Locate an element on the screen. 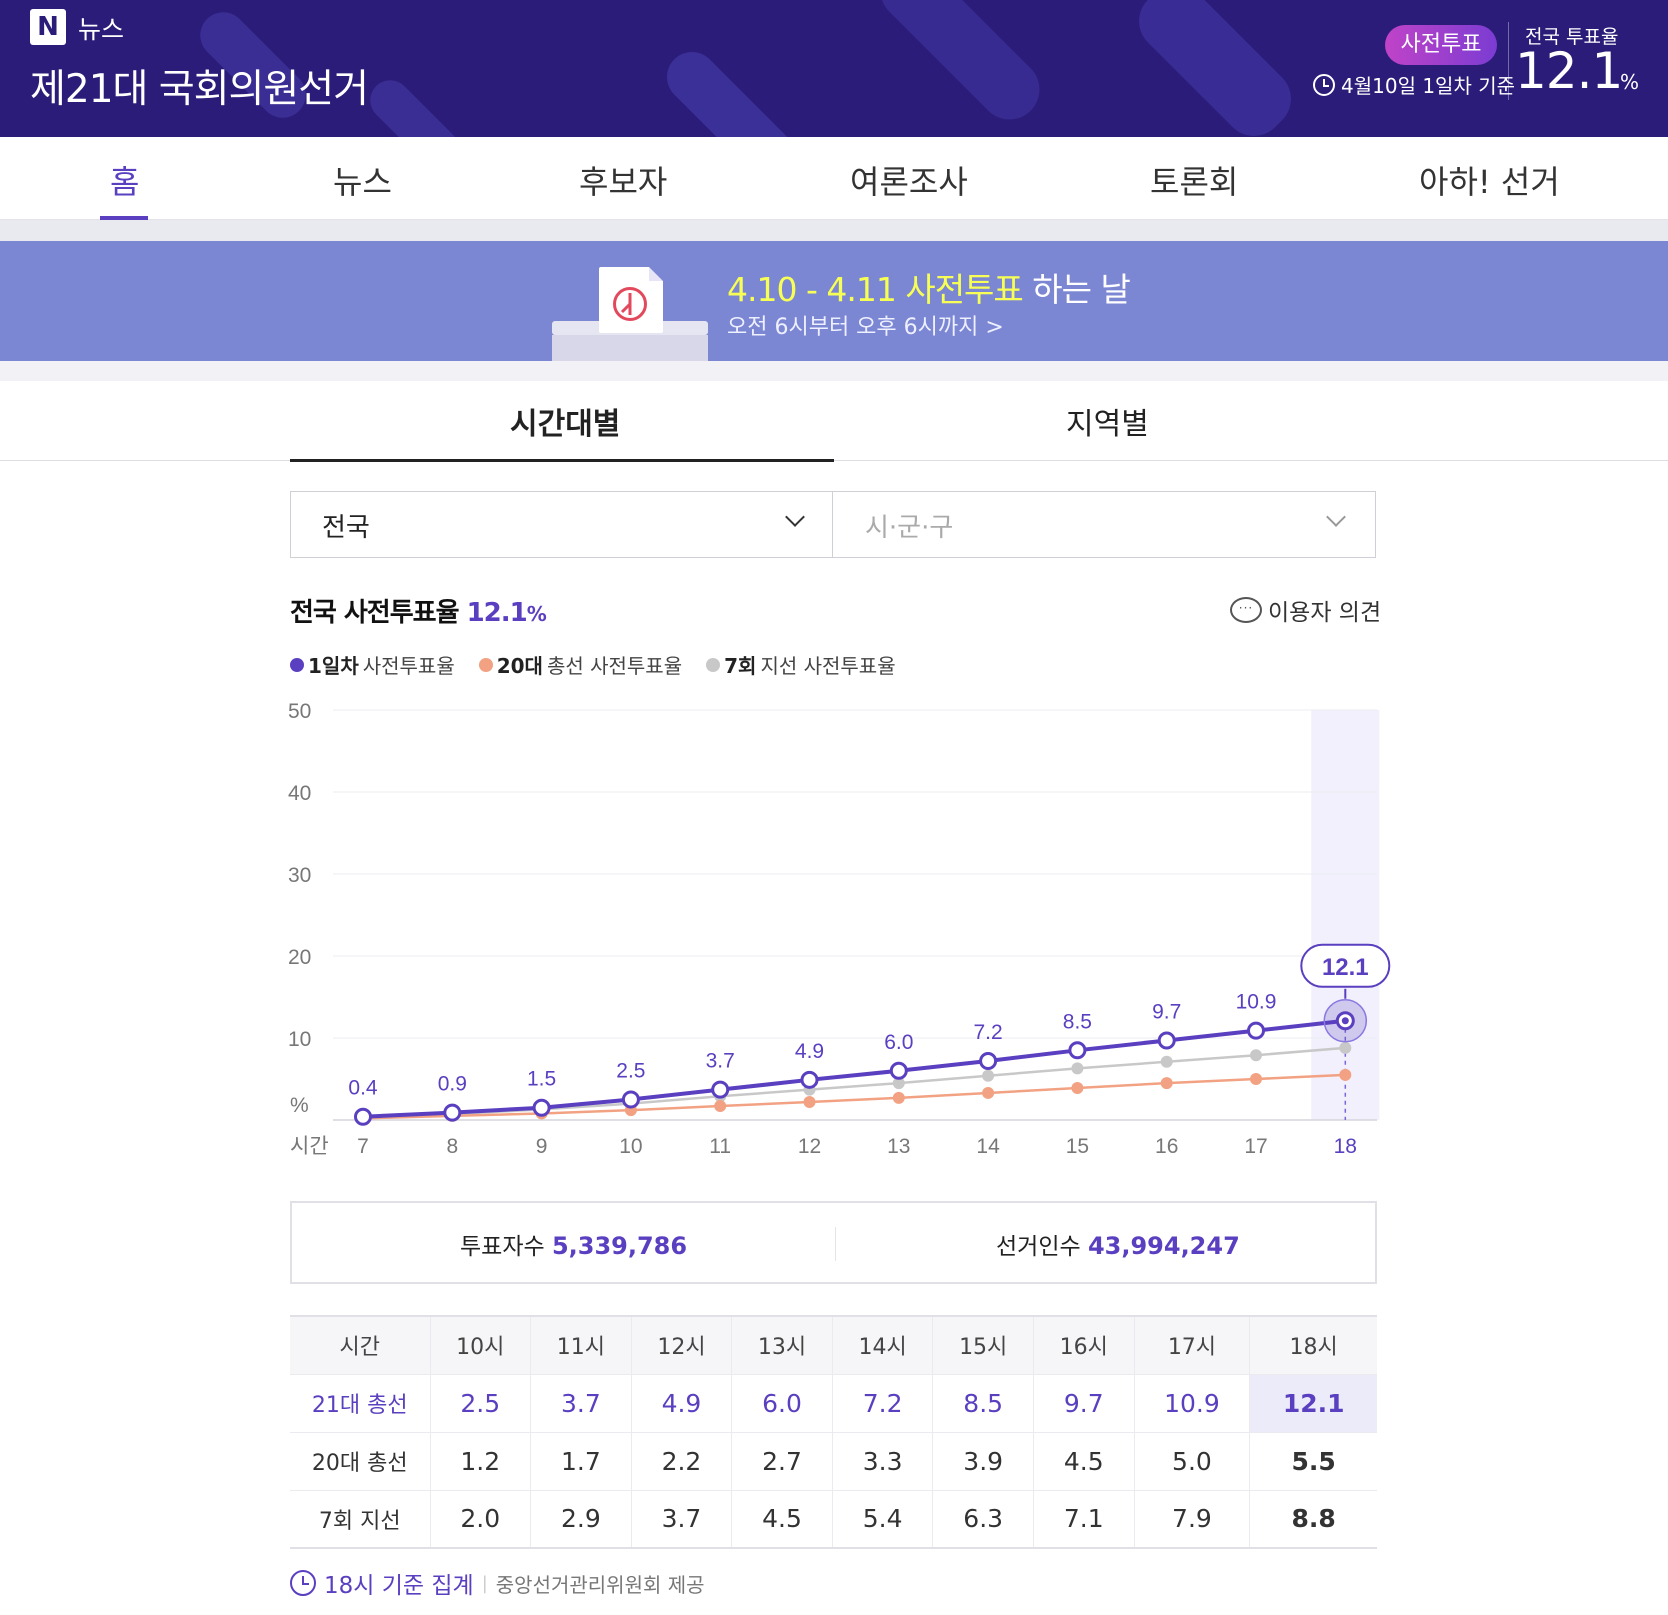 This screenshot has height=1615, width=1668. electors-value: 43,994,247 is located at coordinates (1163, 1246).